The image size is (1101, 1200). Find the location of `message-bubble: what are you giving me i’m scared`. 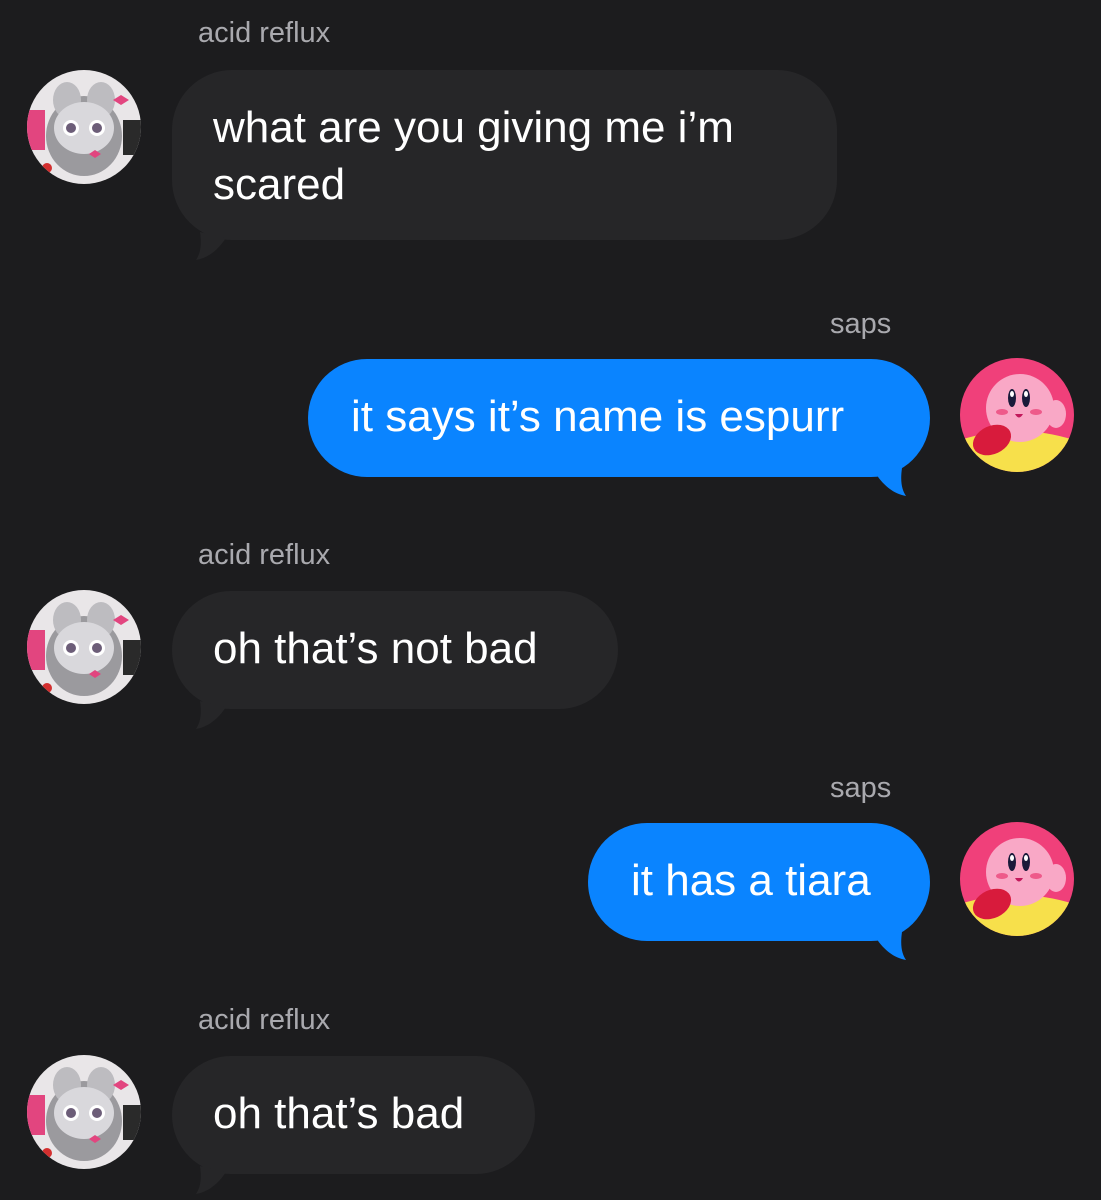

message-bubble: what are you giving me i’m scared is located at coordinates (504, 155).